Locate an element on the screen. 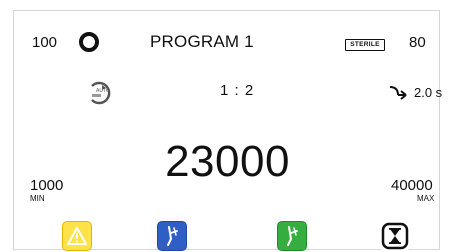 The width and height of the screenshot is (453, 252). auto-reverse-icon: AUTO is located at coordinates (99, 93).